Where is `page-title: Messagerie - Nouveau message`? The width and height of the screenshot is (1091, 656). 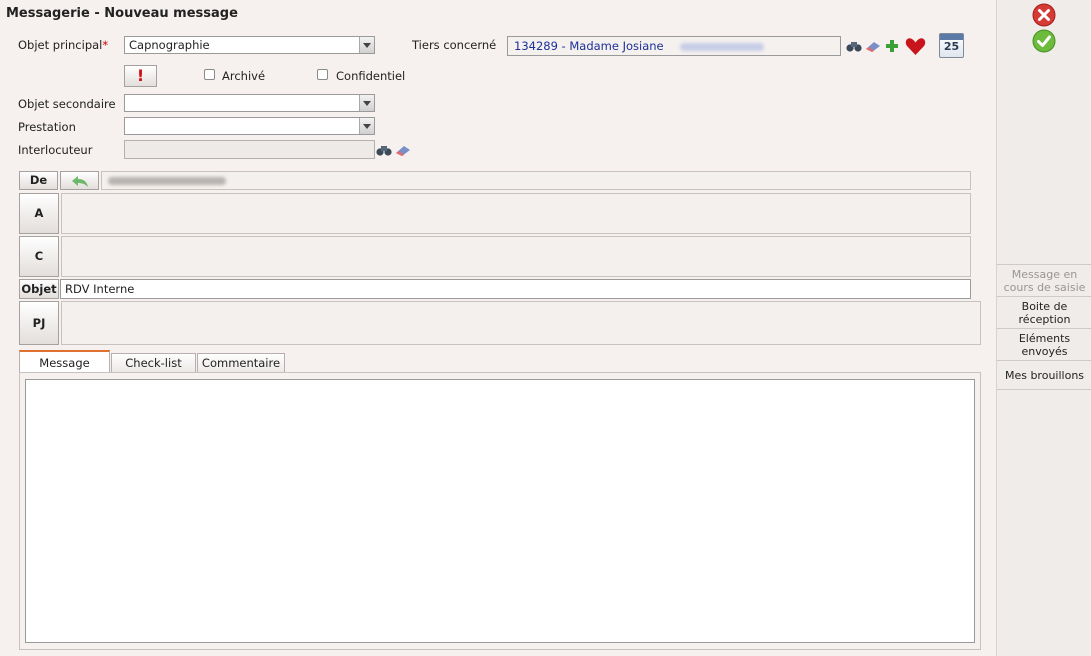 page-title: Messagerie - Nouveau message is located at coordinates (122, 13).